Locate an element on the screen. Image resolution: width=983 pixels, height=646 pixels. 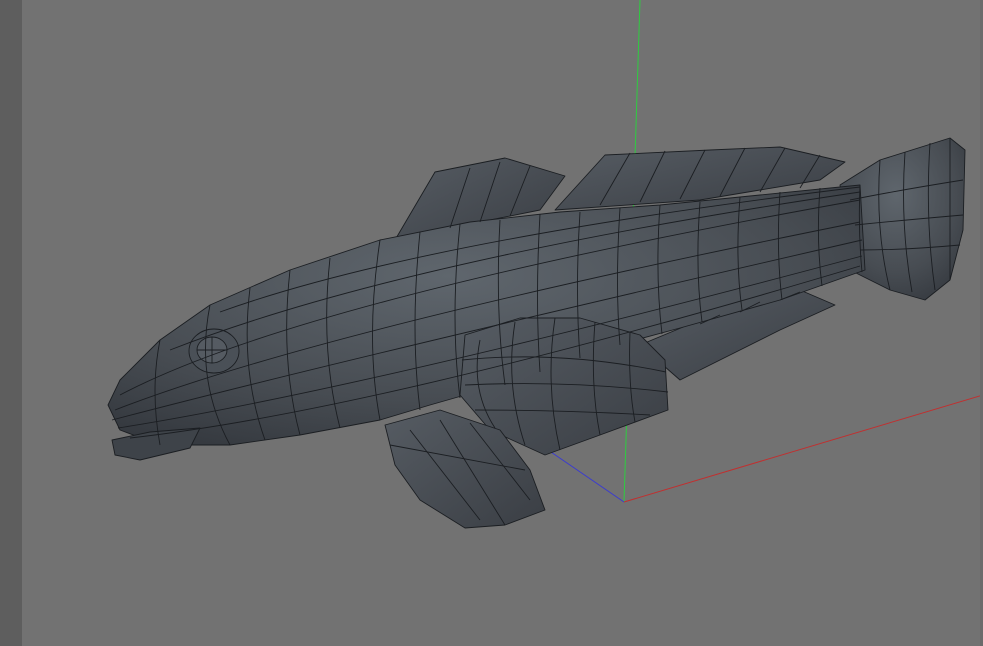
axis-x-line is located at coordinates (801, 449).